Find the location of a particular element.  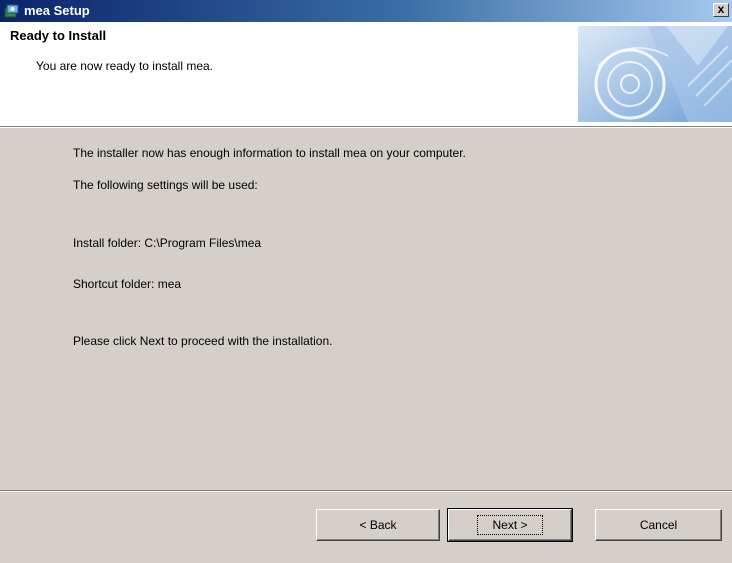

next-button-label: Next > is located at coordinates (510, 525).